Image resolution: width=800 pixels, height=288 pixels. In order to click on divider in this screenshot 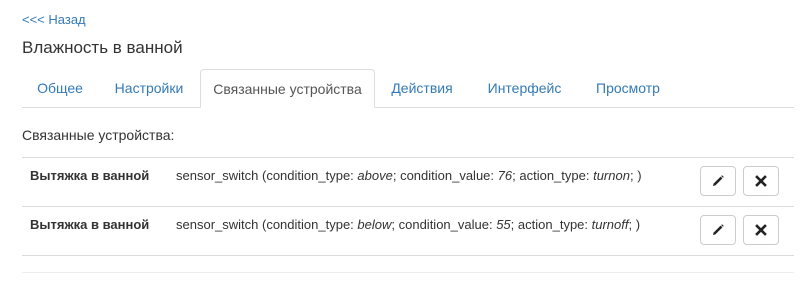, I will do `click(408, 272)`.